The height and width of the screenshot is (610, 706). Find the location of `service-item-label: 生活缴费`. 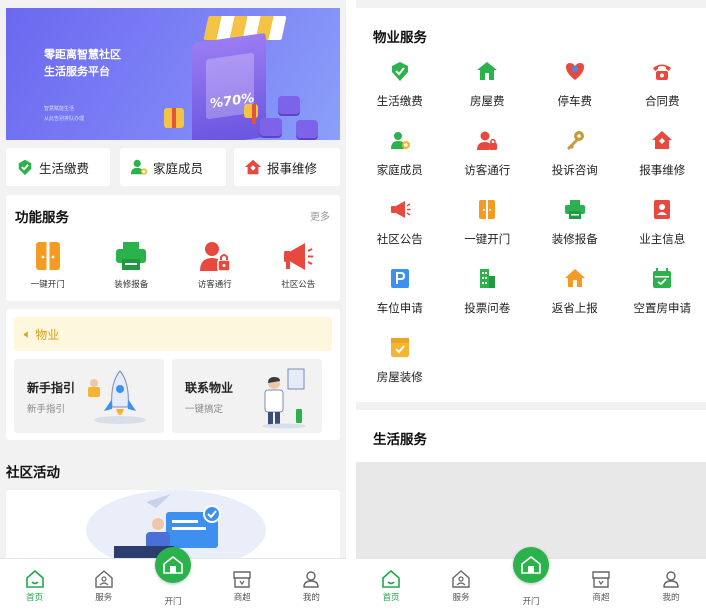

service-item-label: 生活缴费 is located at coordinates (399, 101).